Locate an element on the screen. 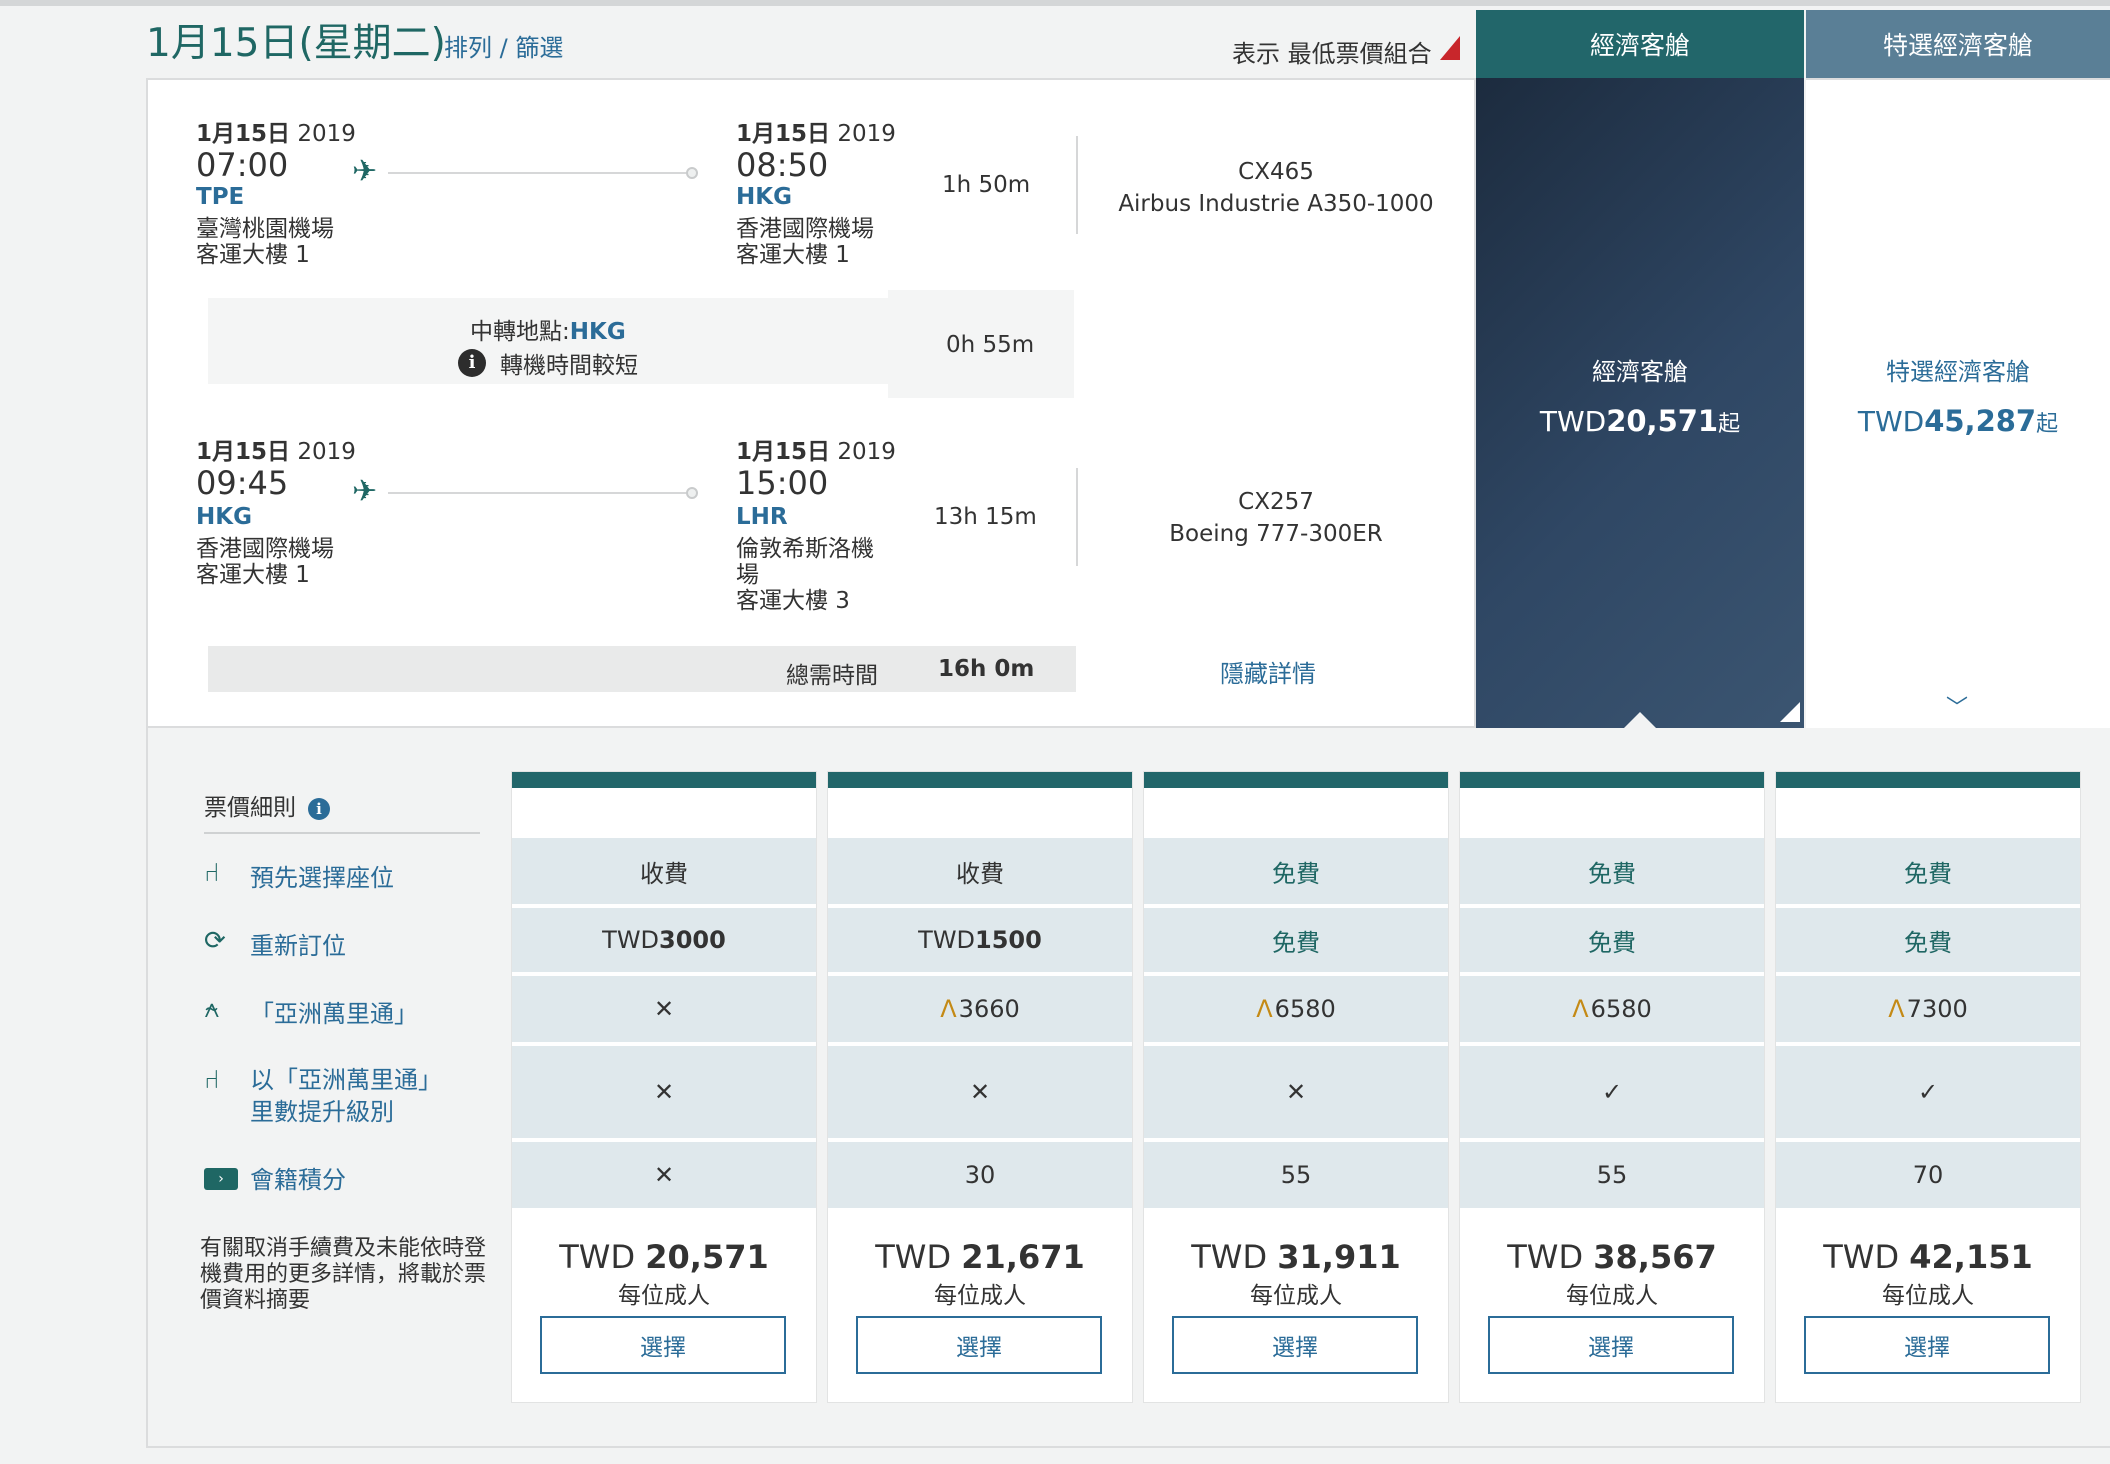  feature-upgrade: ⑁ 以「亞洲萬里通」 里數提升級別 is located at coordinates (323, 1095).